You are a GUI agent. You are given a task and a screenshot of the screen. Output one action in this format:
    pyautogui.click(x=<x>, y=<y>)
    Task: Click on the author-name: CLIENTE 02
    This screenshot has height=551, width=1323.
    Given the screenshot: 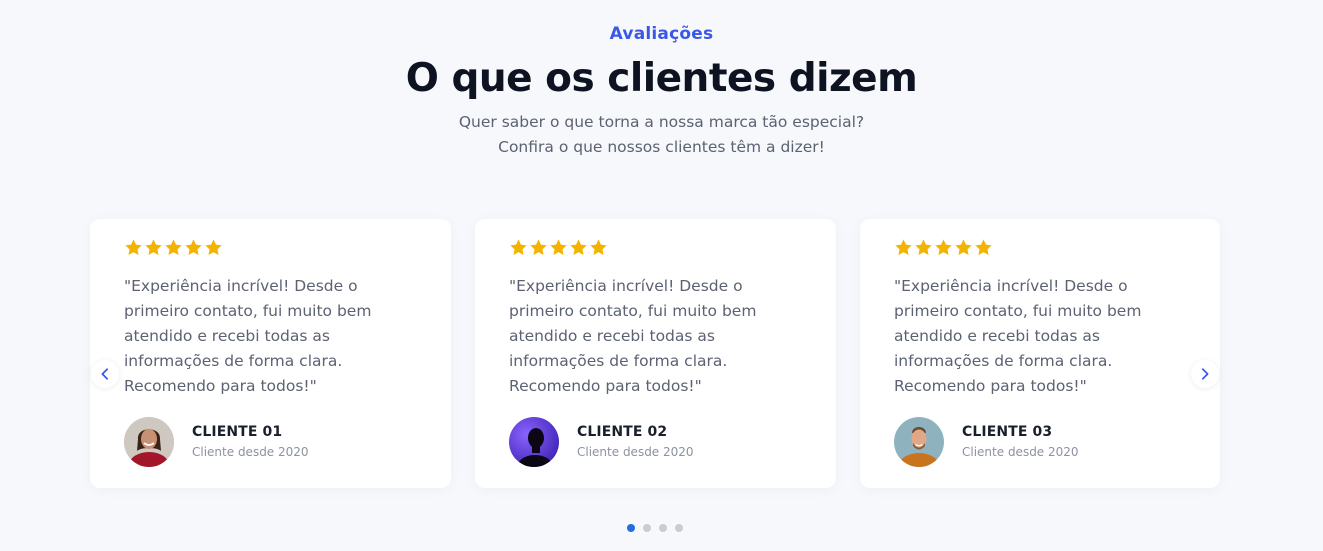 What is the action you would take?
    pyautogui.click(x=622, y=432)
    